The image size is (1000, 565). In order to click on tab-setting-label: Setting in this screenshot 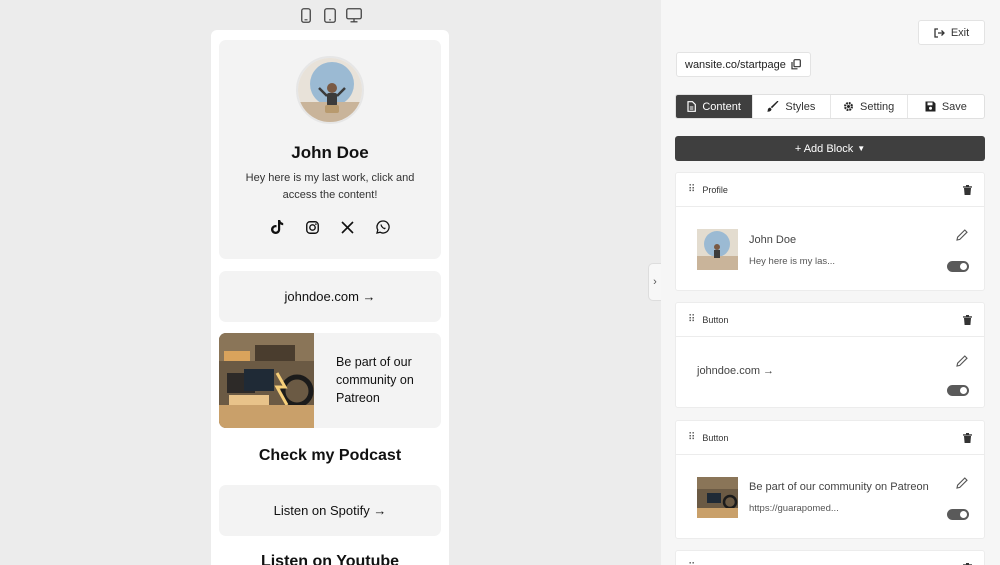, I will do `click(877, 106)`.